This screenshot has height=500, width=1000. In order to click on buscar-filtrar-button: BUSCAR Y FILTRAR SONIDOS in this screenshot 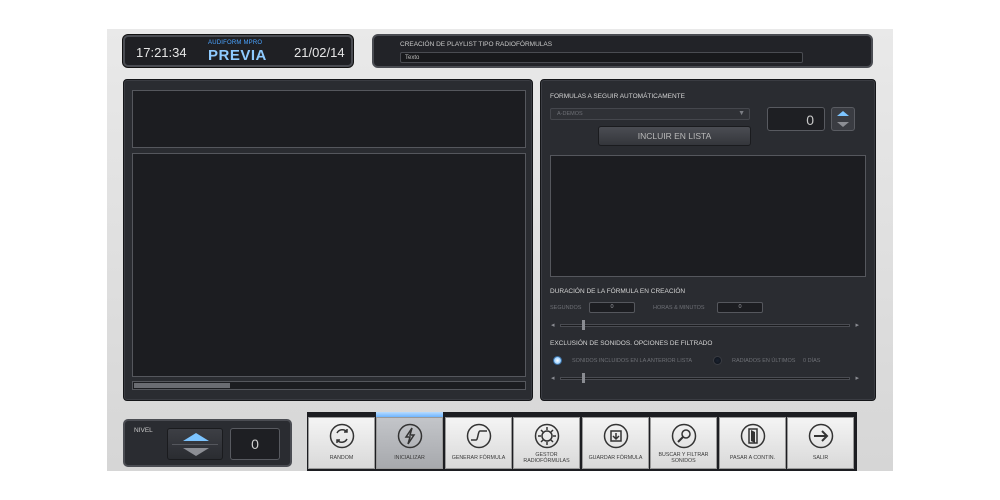, I will do `click(683, 443)`.